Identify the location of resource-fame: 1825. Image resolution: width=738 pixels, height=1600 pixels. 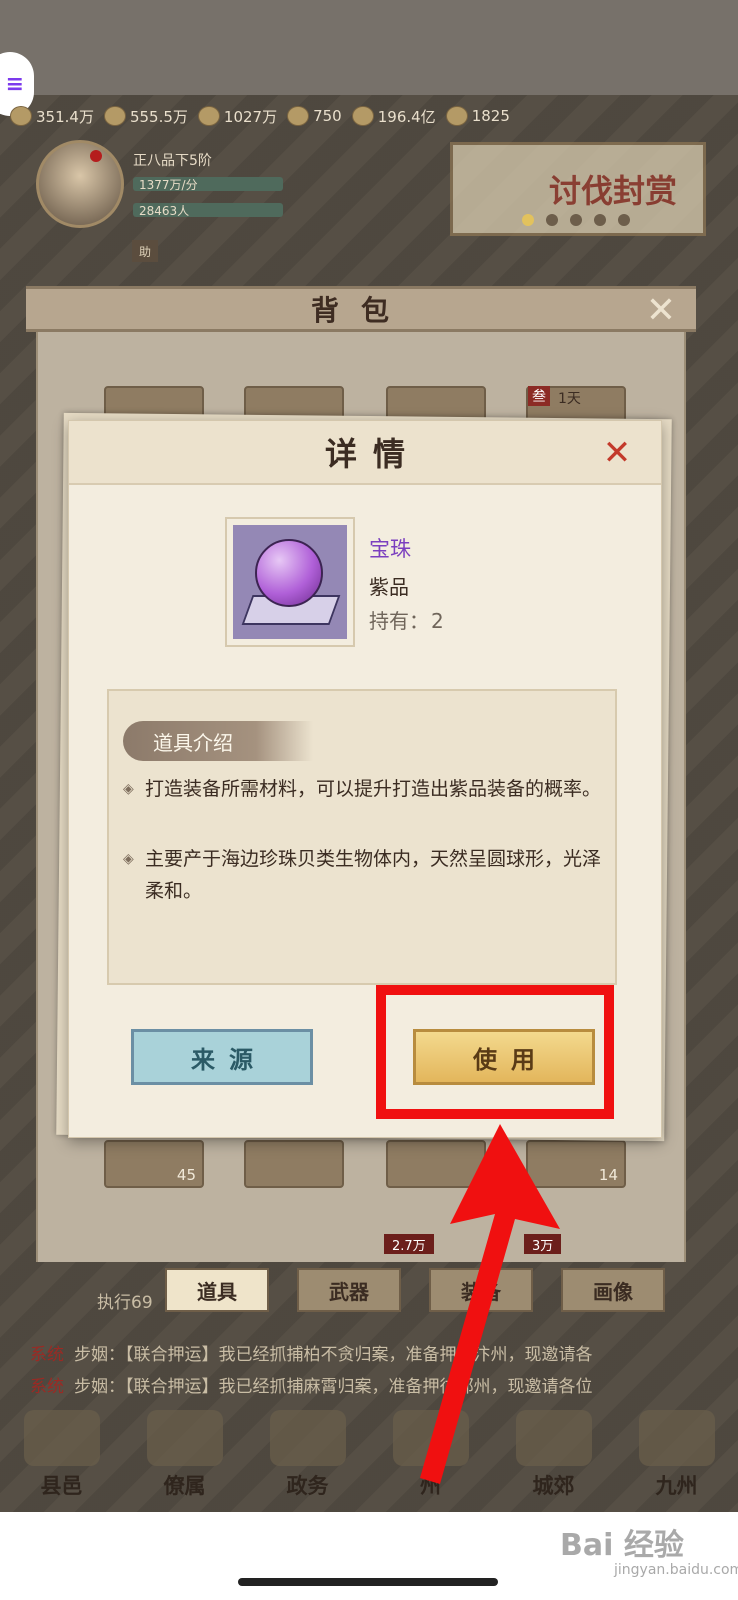
(477, 116).